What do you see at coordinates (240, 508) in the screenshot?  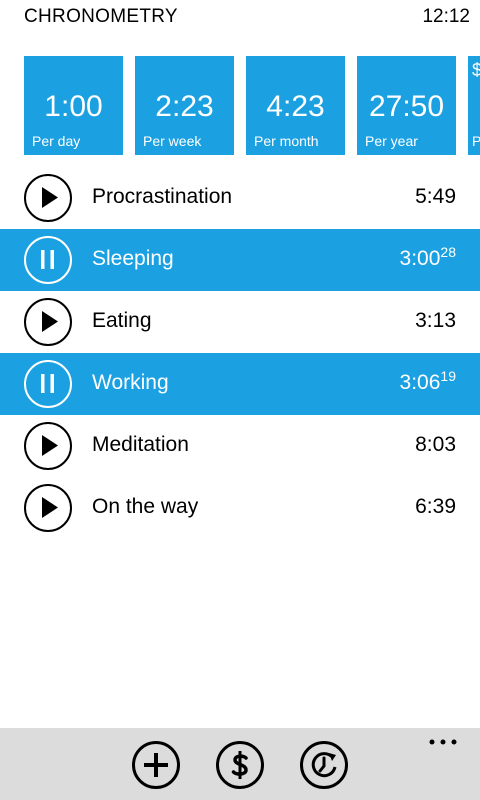 I see `activity-row-on-the-way: On the way 6:39` at bounding box center [240, 508].